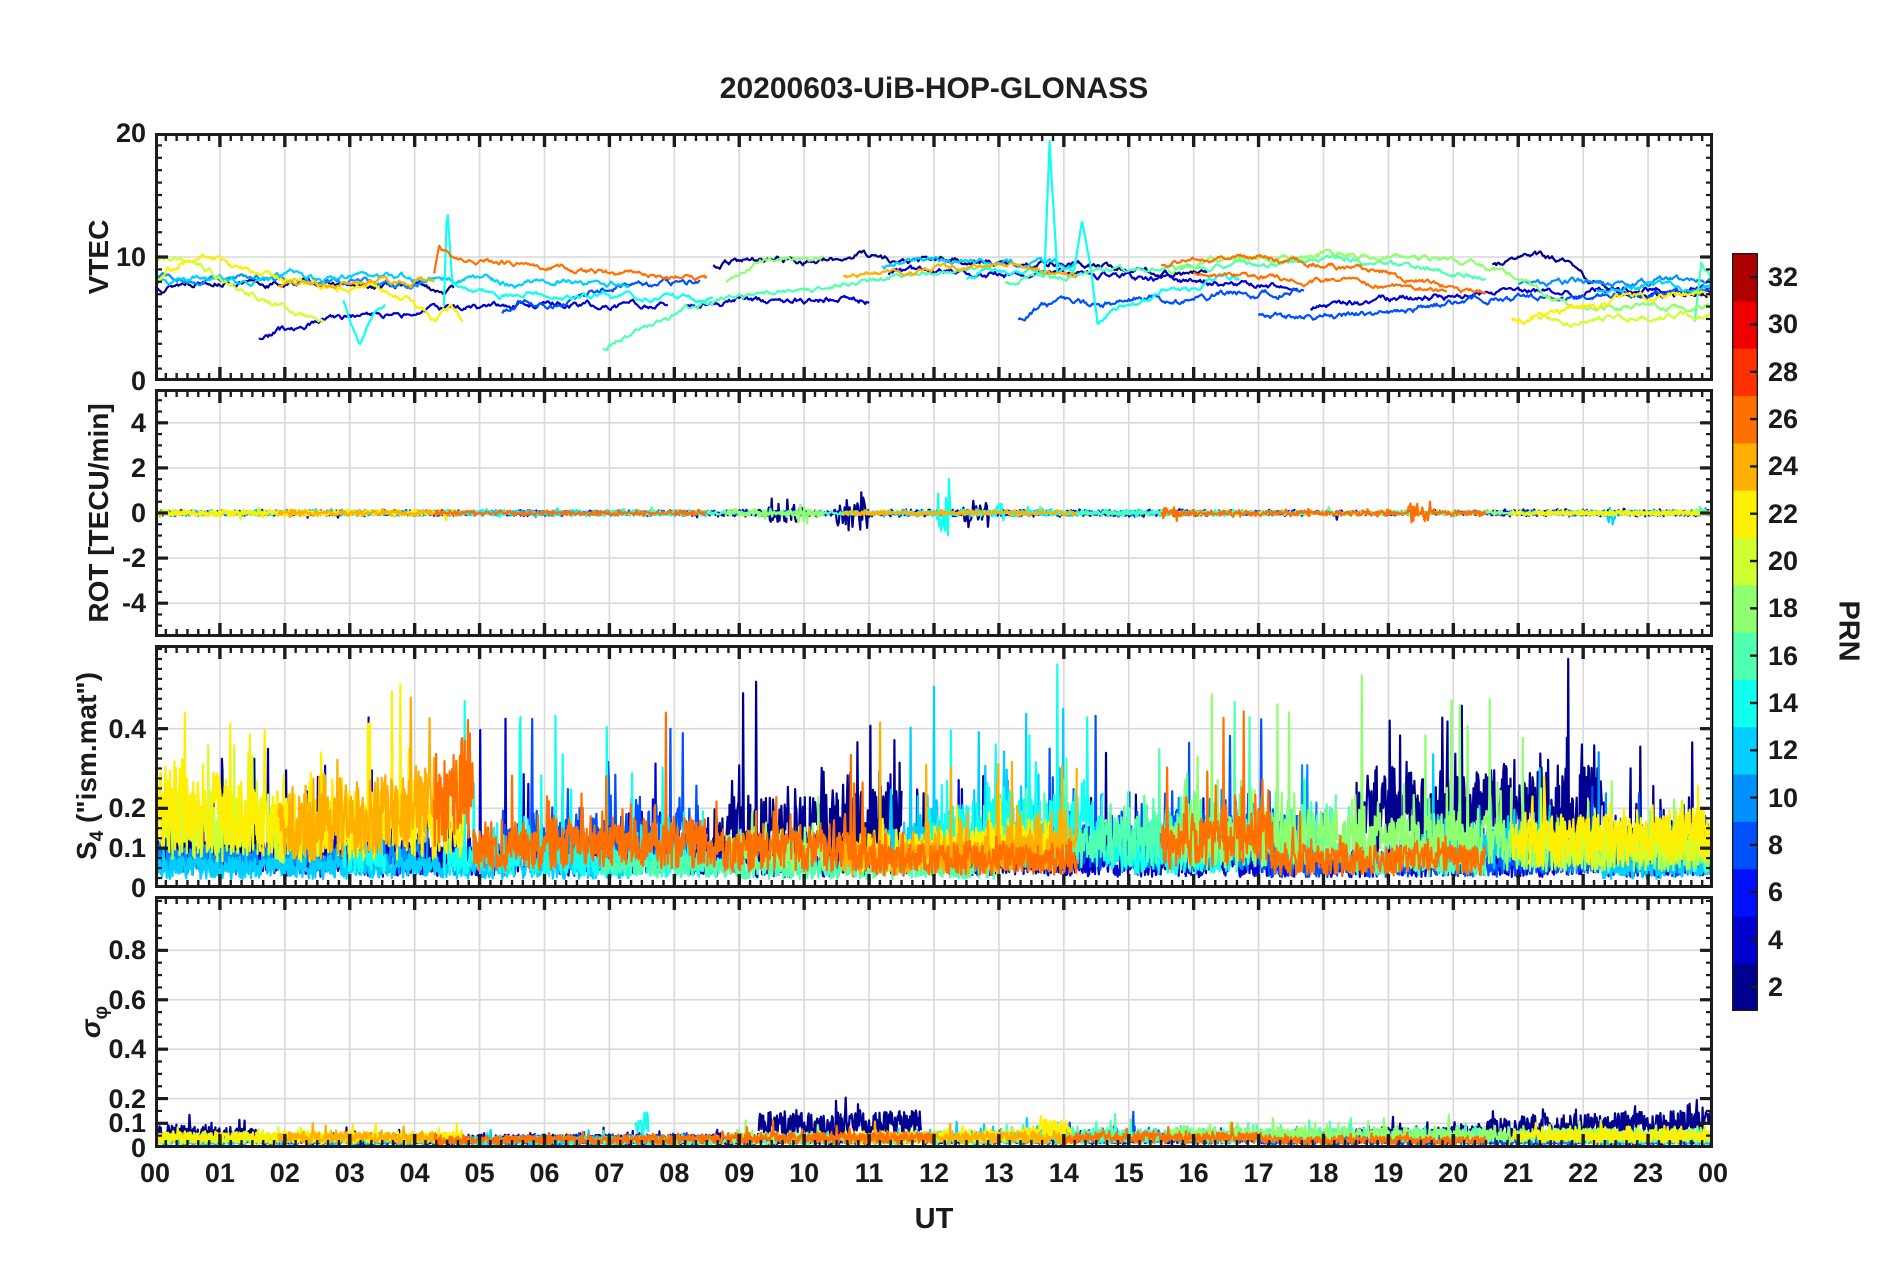  What do you see at coordinates (934, 88) in the screenshot?
I see `chart-title: 20200603-UiB-HOP-GLONASS` at bounding box center [934, 88].